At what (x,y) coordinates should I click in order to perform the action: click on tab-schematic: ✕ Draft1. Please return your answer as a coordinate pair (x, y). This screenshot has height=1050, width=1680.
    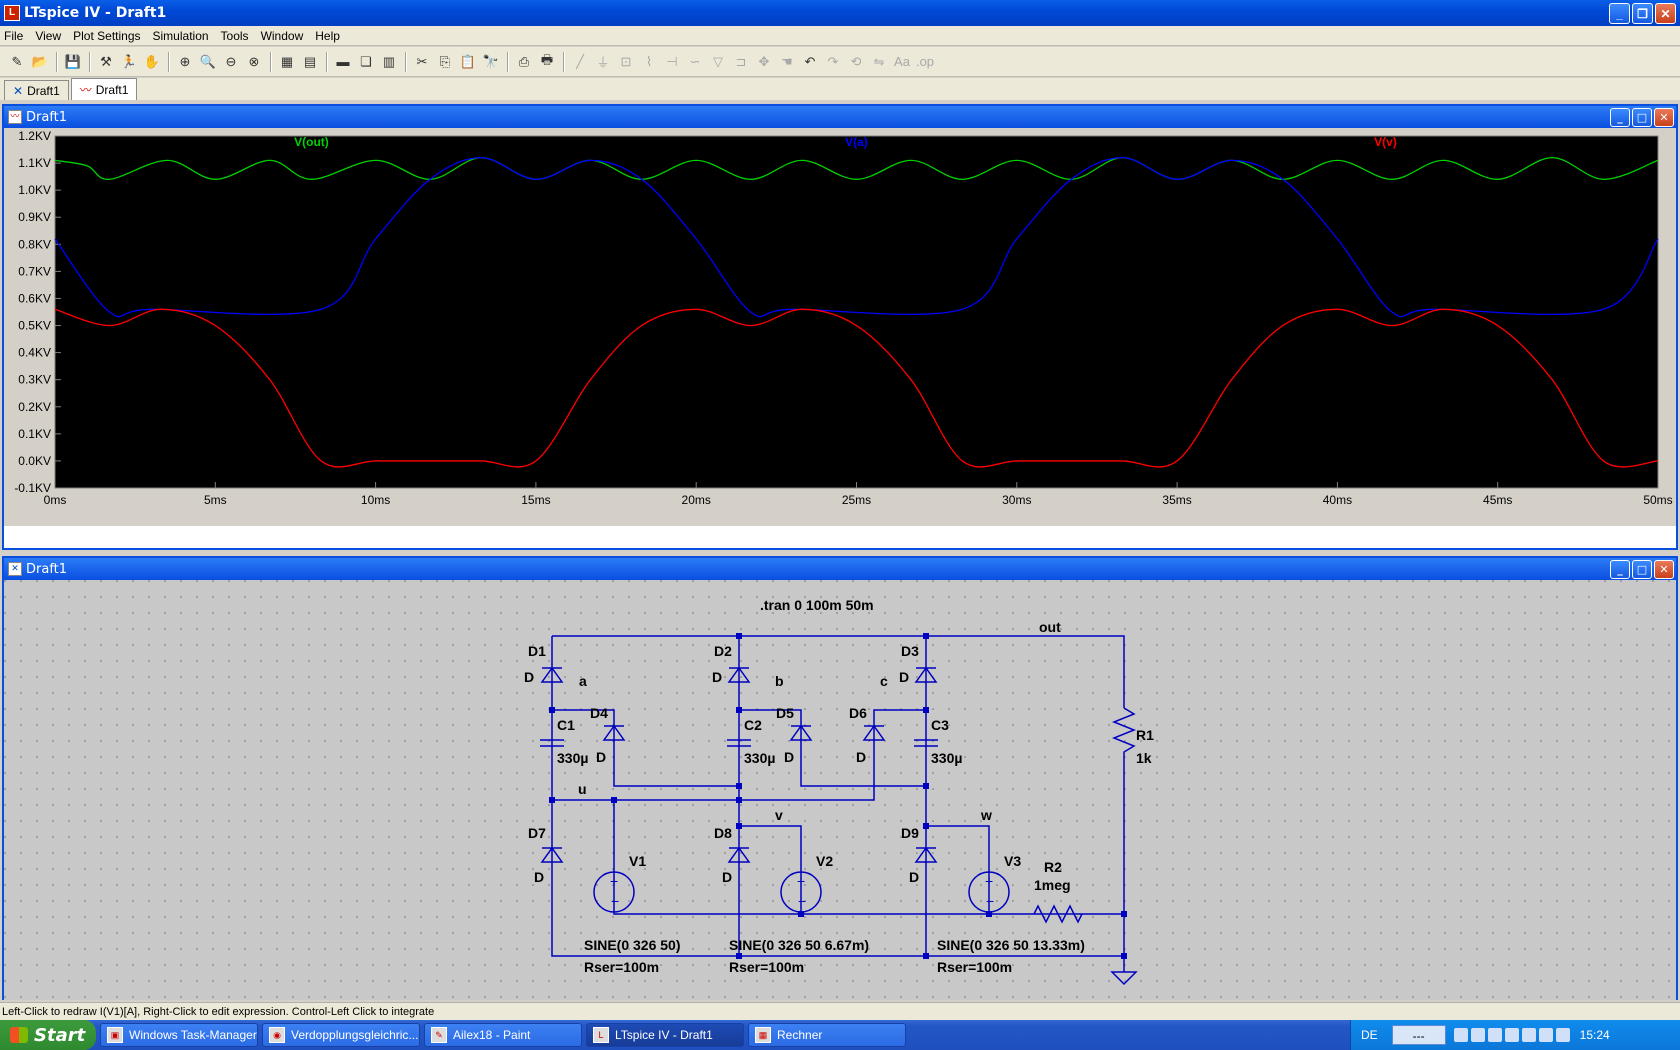
    Looking at the image, I should click on (36, 90).